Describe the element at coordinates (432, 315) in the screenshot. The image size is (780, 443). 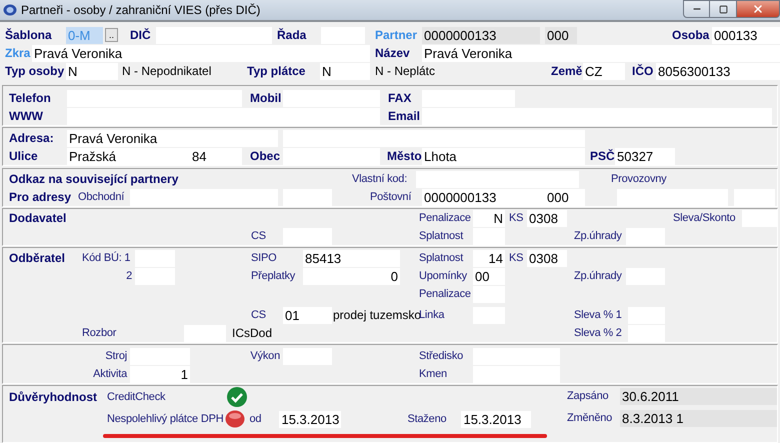
I see `field-label: Linka` at that location.